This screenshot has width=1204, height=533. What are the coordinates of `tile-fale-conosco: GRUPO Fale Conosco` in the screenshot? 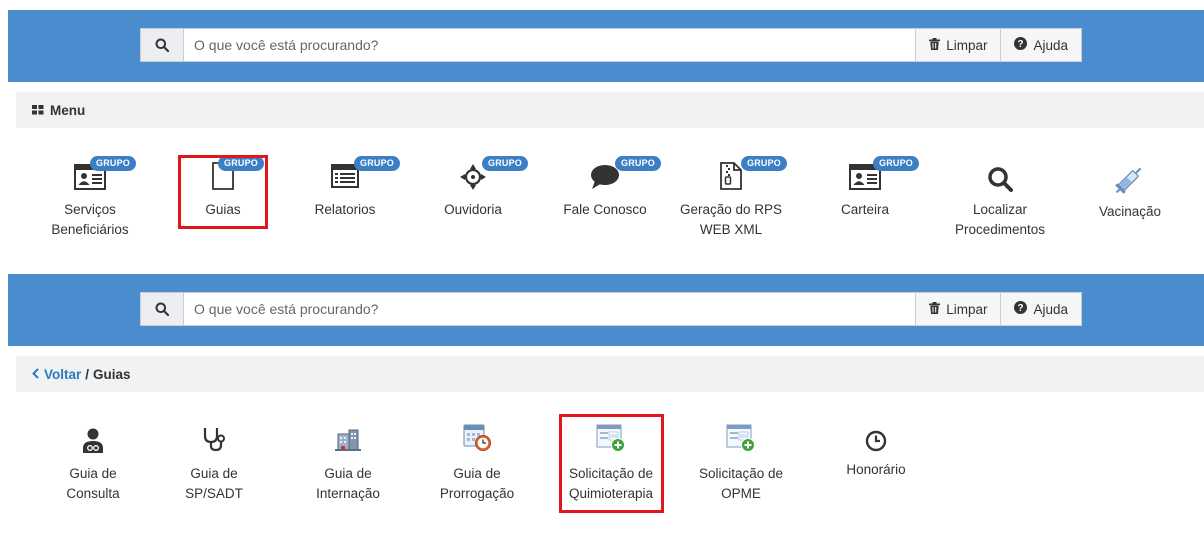 It's located at (608, 189).